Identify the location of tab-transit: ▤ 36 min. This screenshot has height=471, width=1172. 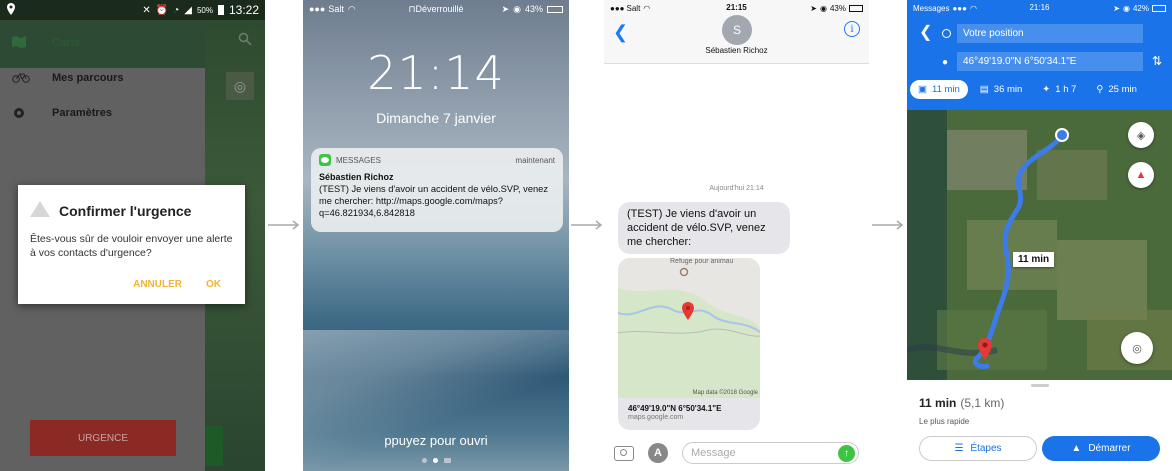
(1001, 89).